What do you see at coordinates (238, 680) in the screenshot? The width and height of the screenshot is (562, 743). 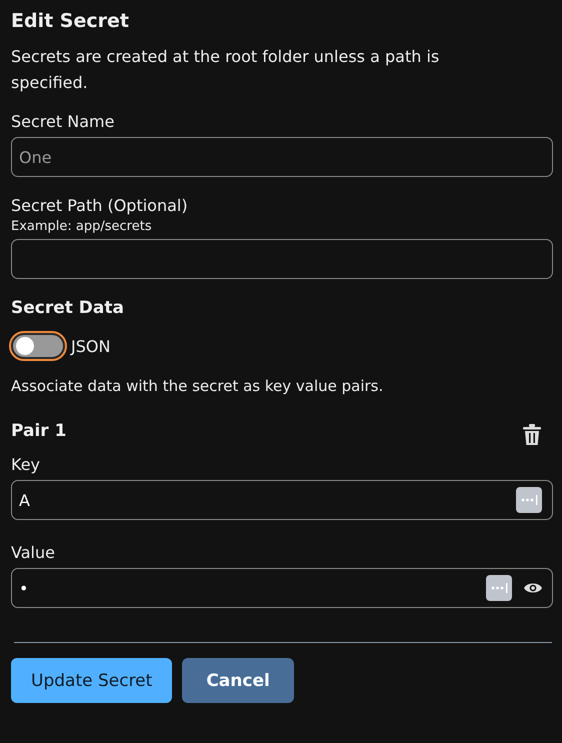 I see `action-button: Cancel` at bounding box center [238, 680].